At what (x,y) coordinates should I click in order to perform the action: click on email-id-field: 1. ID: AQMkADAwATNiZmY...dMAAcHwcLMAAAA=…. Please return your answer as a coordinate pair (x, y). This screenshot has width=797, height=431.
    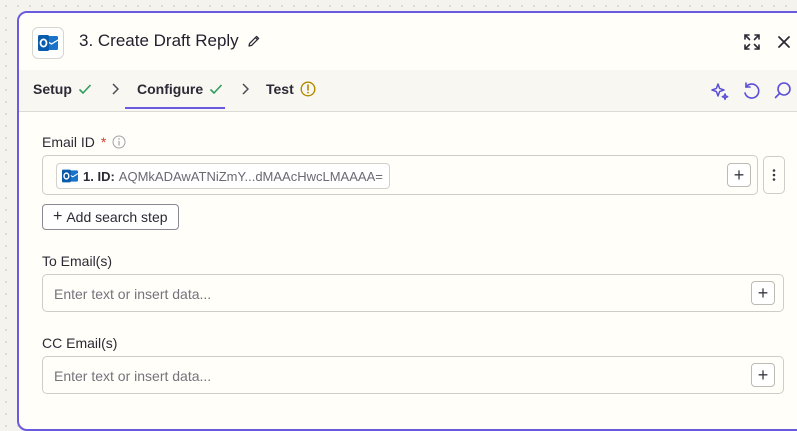
    Looking at the image, I should click on (400, 175).